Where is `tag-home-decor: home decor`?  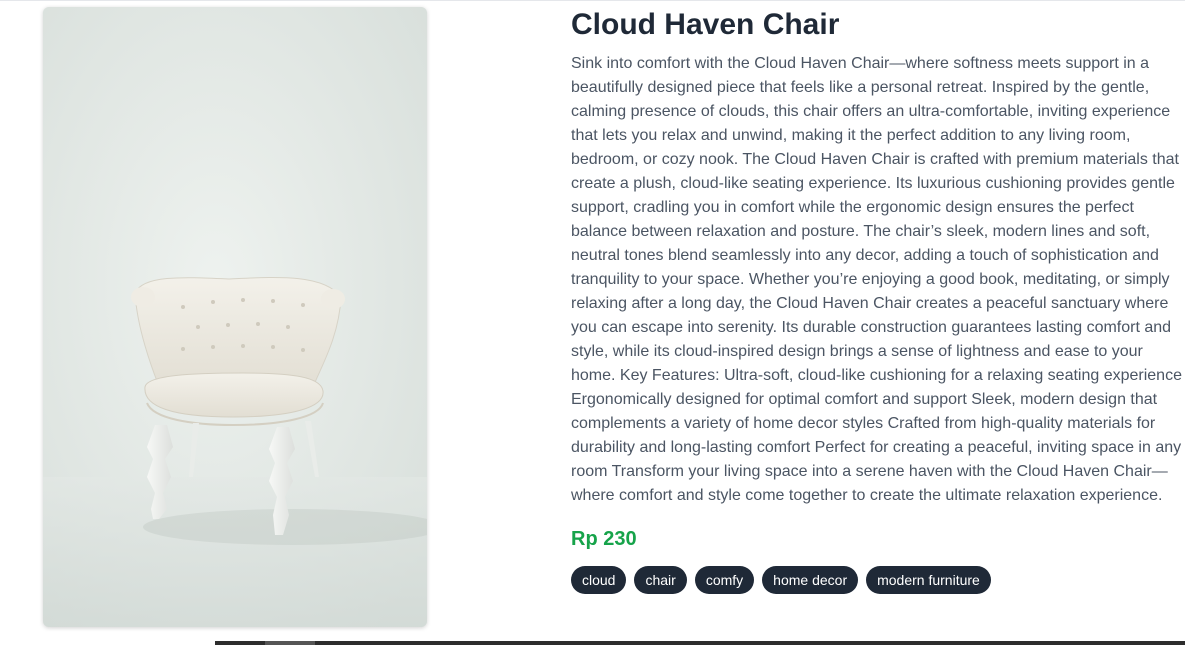
tag-home-decor: home decor is located at coordinates (810, 580).